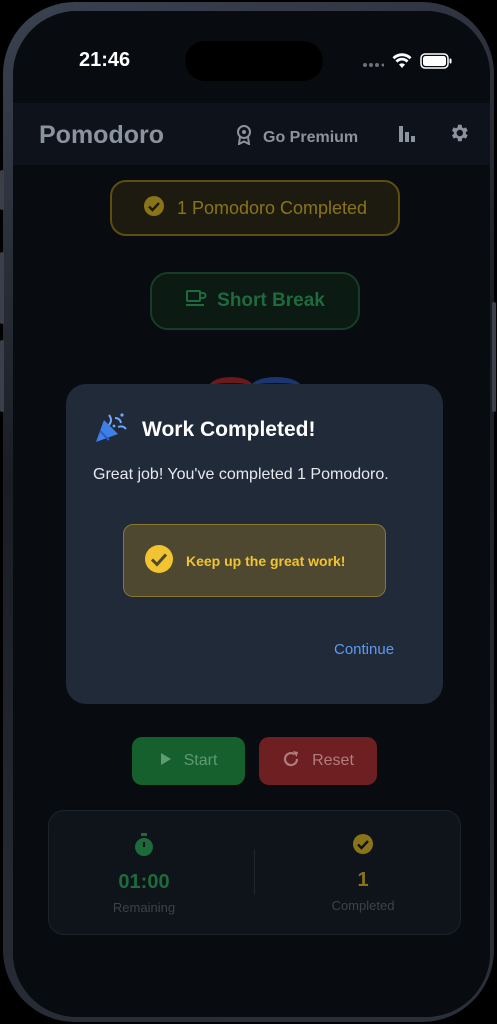 The width and height of the screenshot is (497, 1024). What do you see at coordinates (2, 190) in the screenshot?
I see `mute-switch` at bounding box center [2, 190].